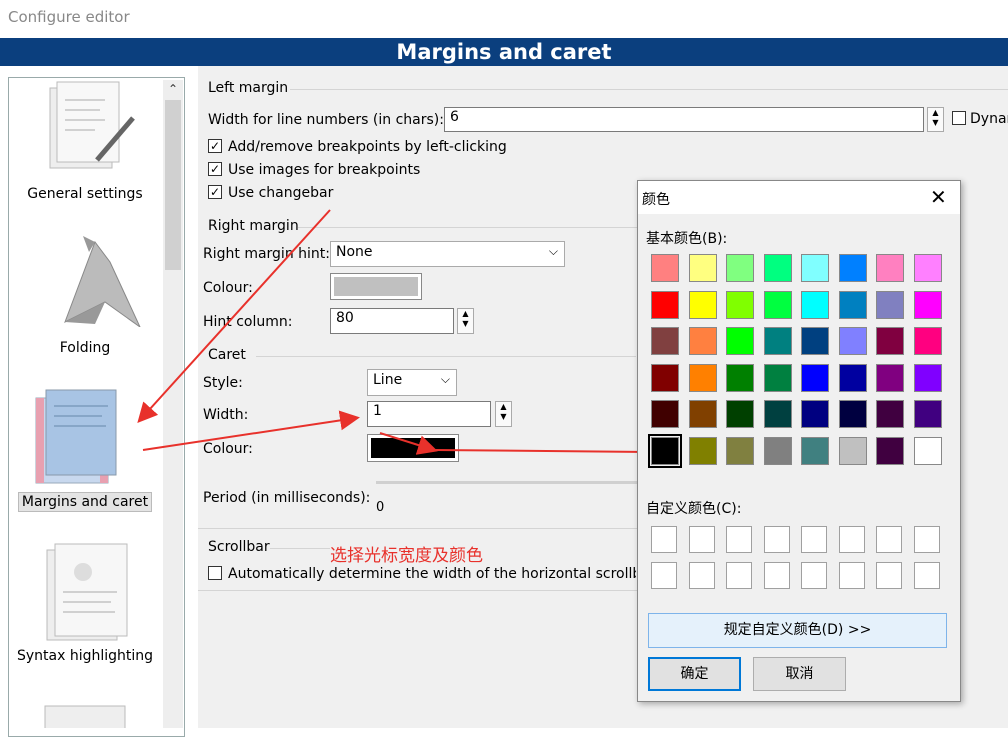 This screenshot has width=1008, height=737. Describe the element at coordinates (799, 361) in the screenshot. I see `basic-colors-grid` at that location.